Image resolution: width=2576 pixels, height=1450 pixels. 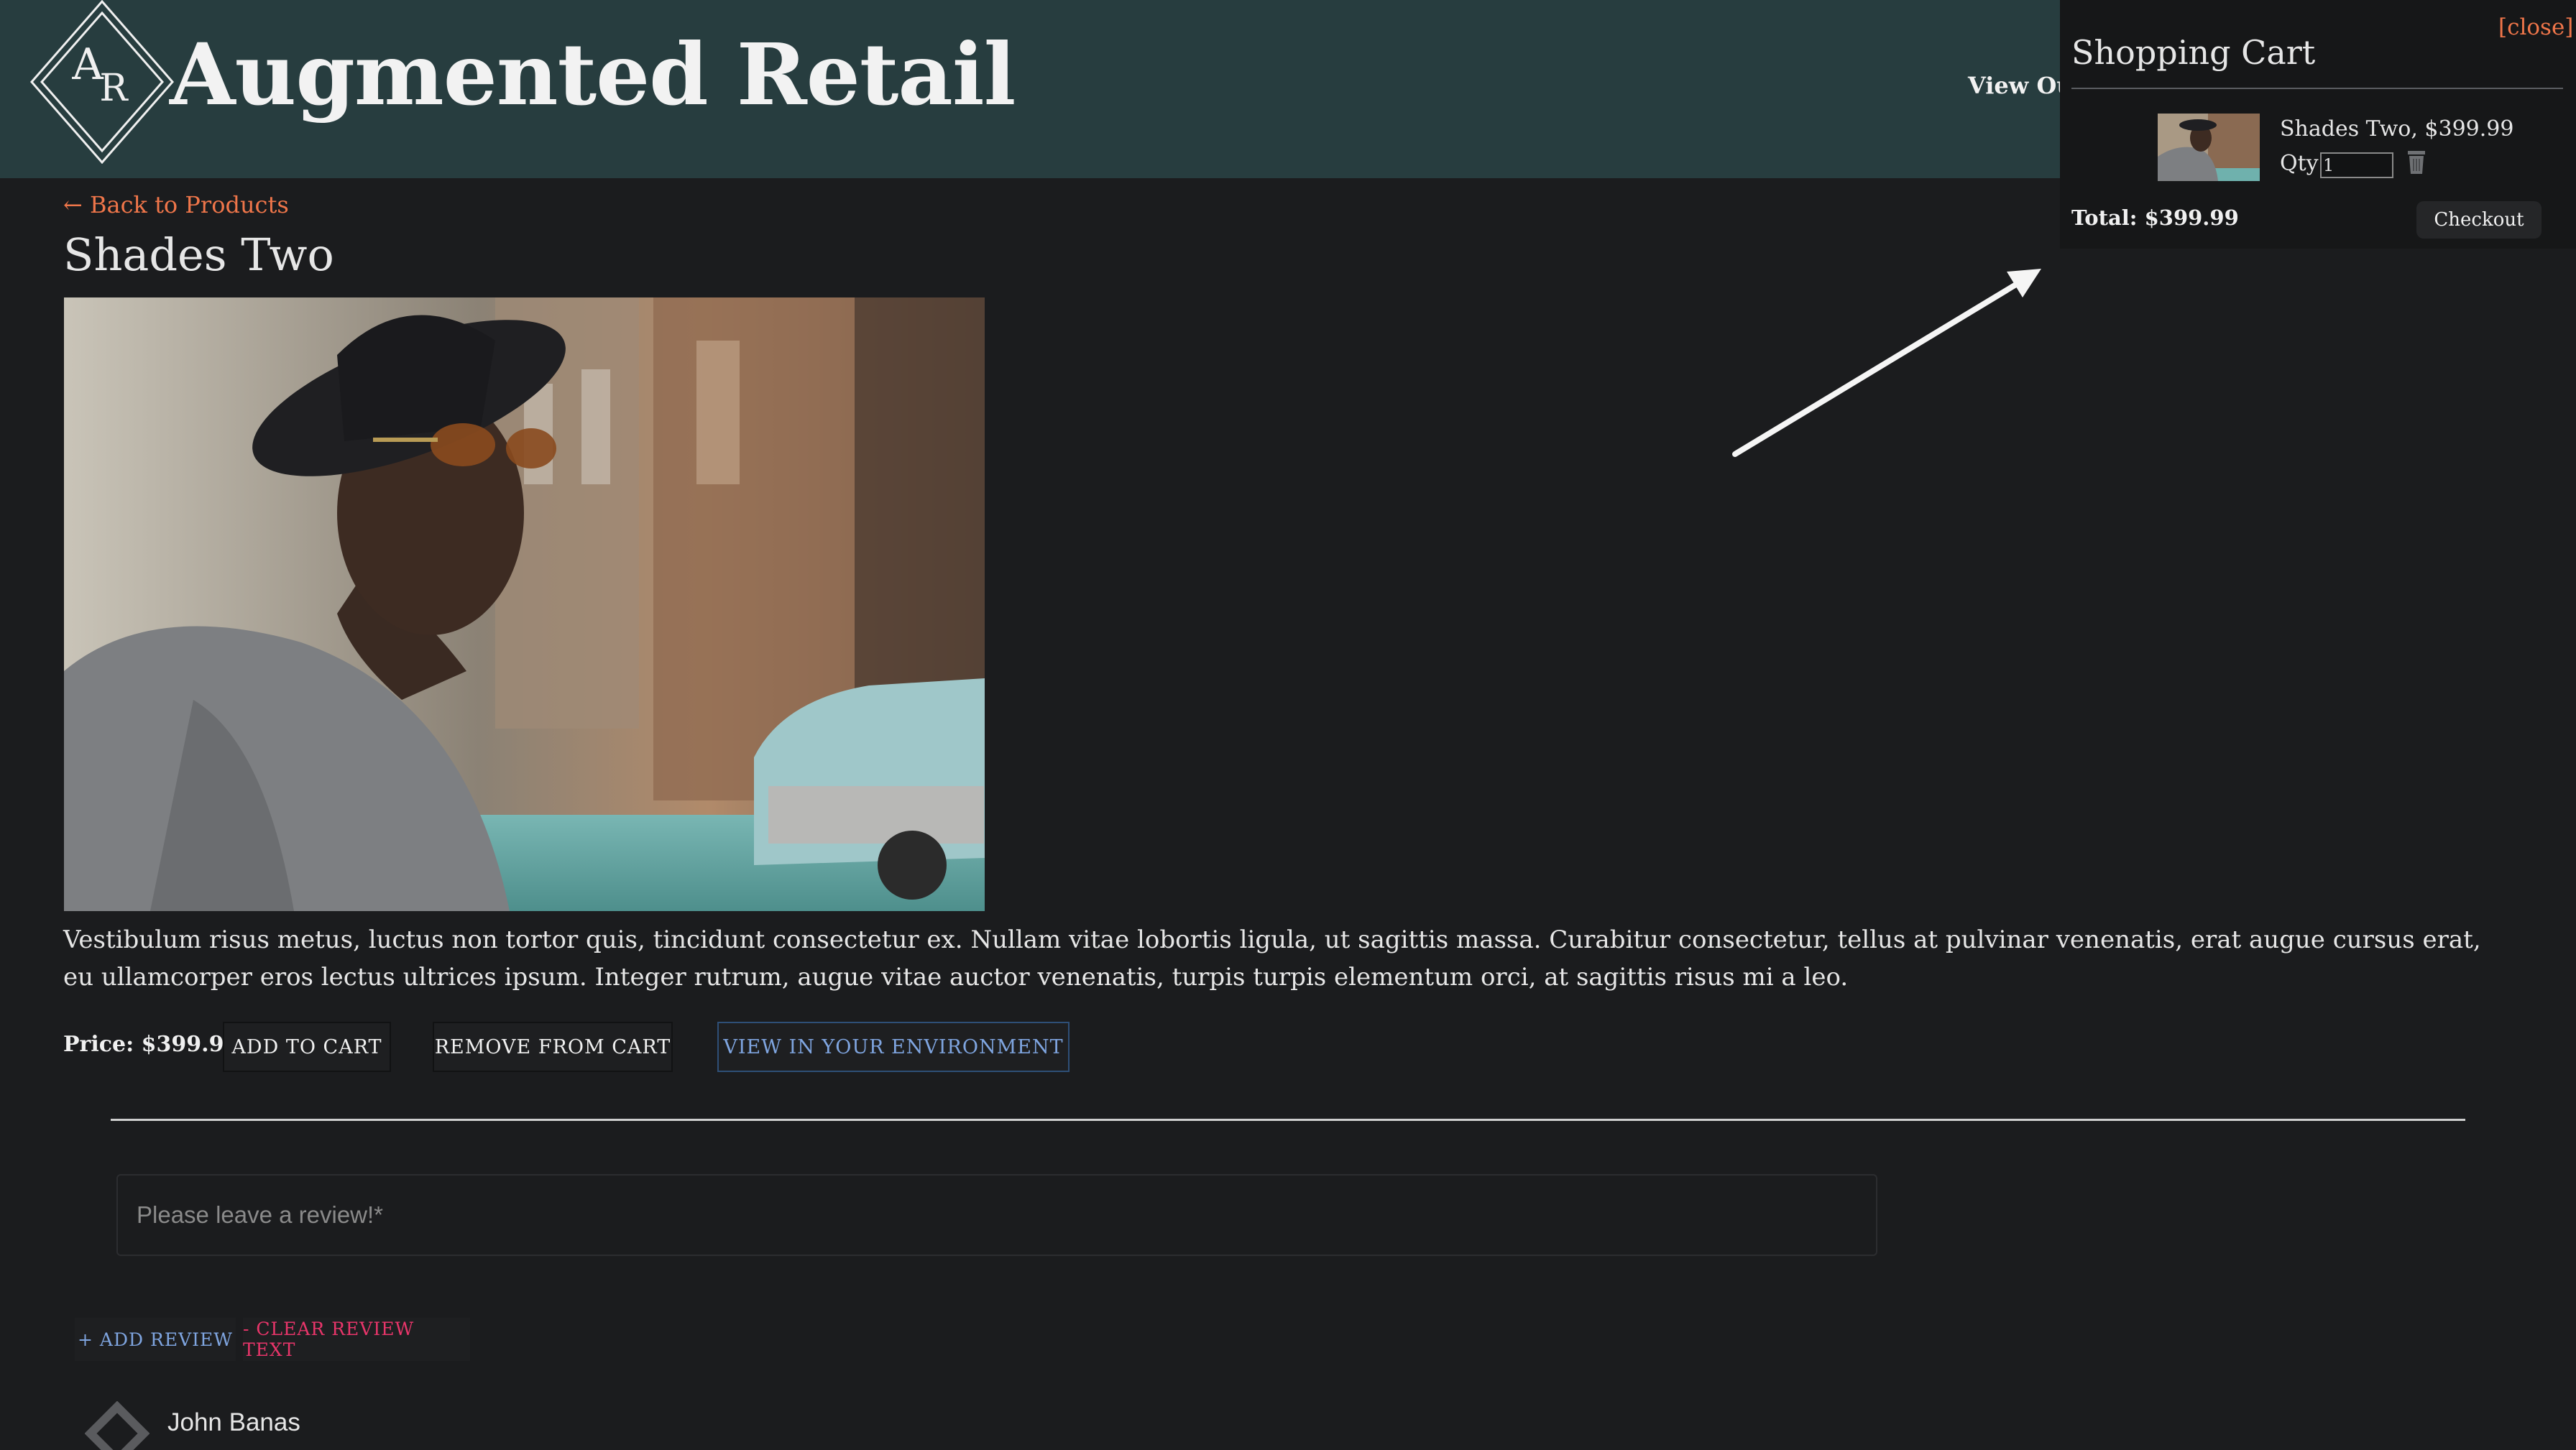 What do you see at coordinates (2155, 218) in the screenshot?
I see `cart-total: Total: $399.99` at bounding box center [2155, 218].